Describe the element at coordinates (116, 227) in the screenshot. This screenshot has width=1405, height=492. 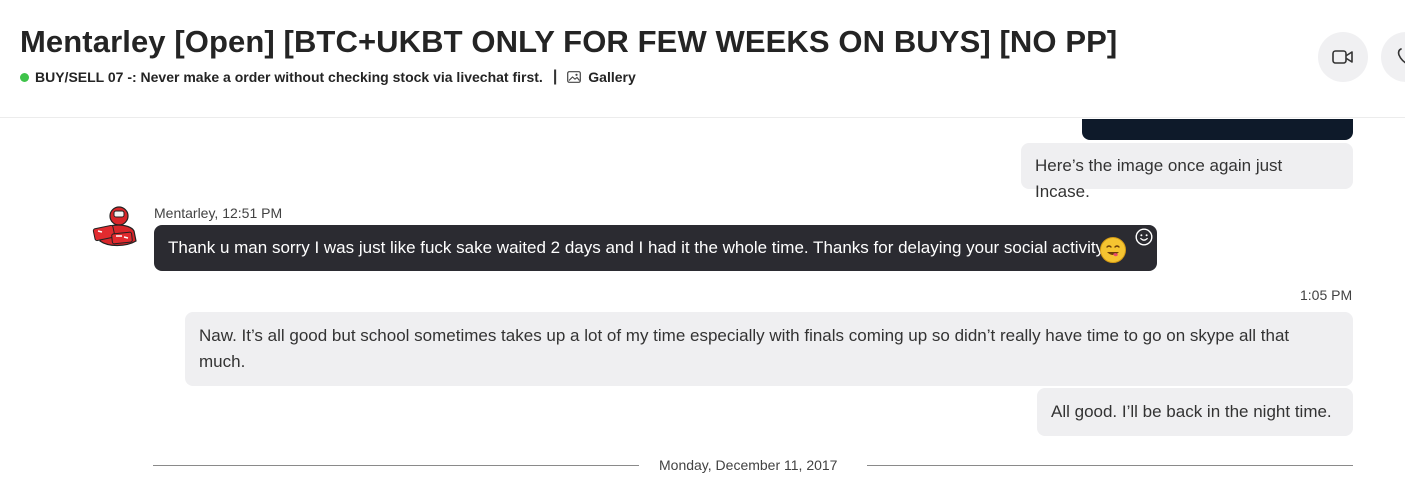
I see `avatar` at that location.